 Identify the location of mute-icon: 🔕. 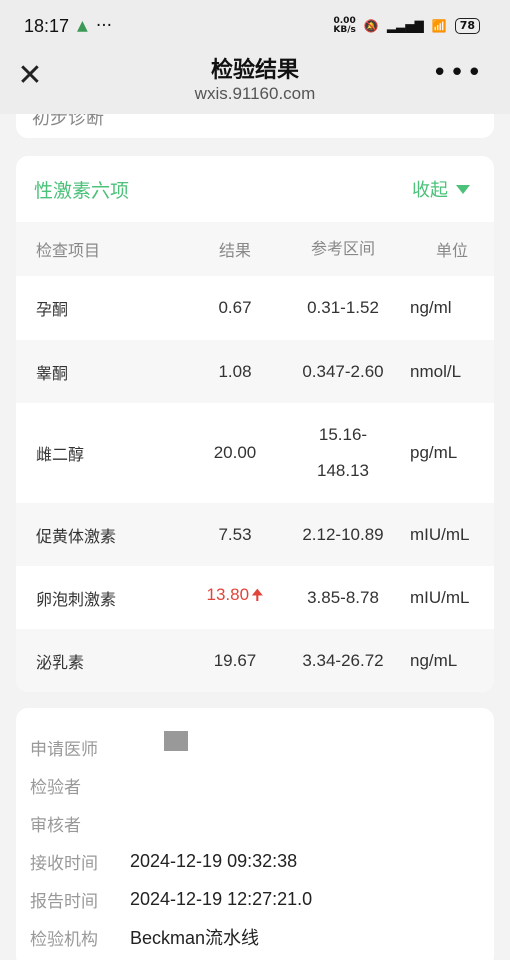
(371, 26).